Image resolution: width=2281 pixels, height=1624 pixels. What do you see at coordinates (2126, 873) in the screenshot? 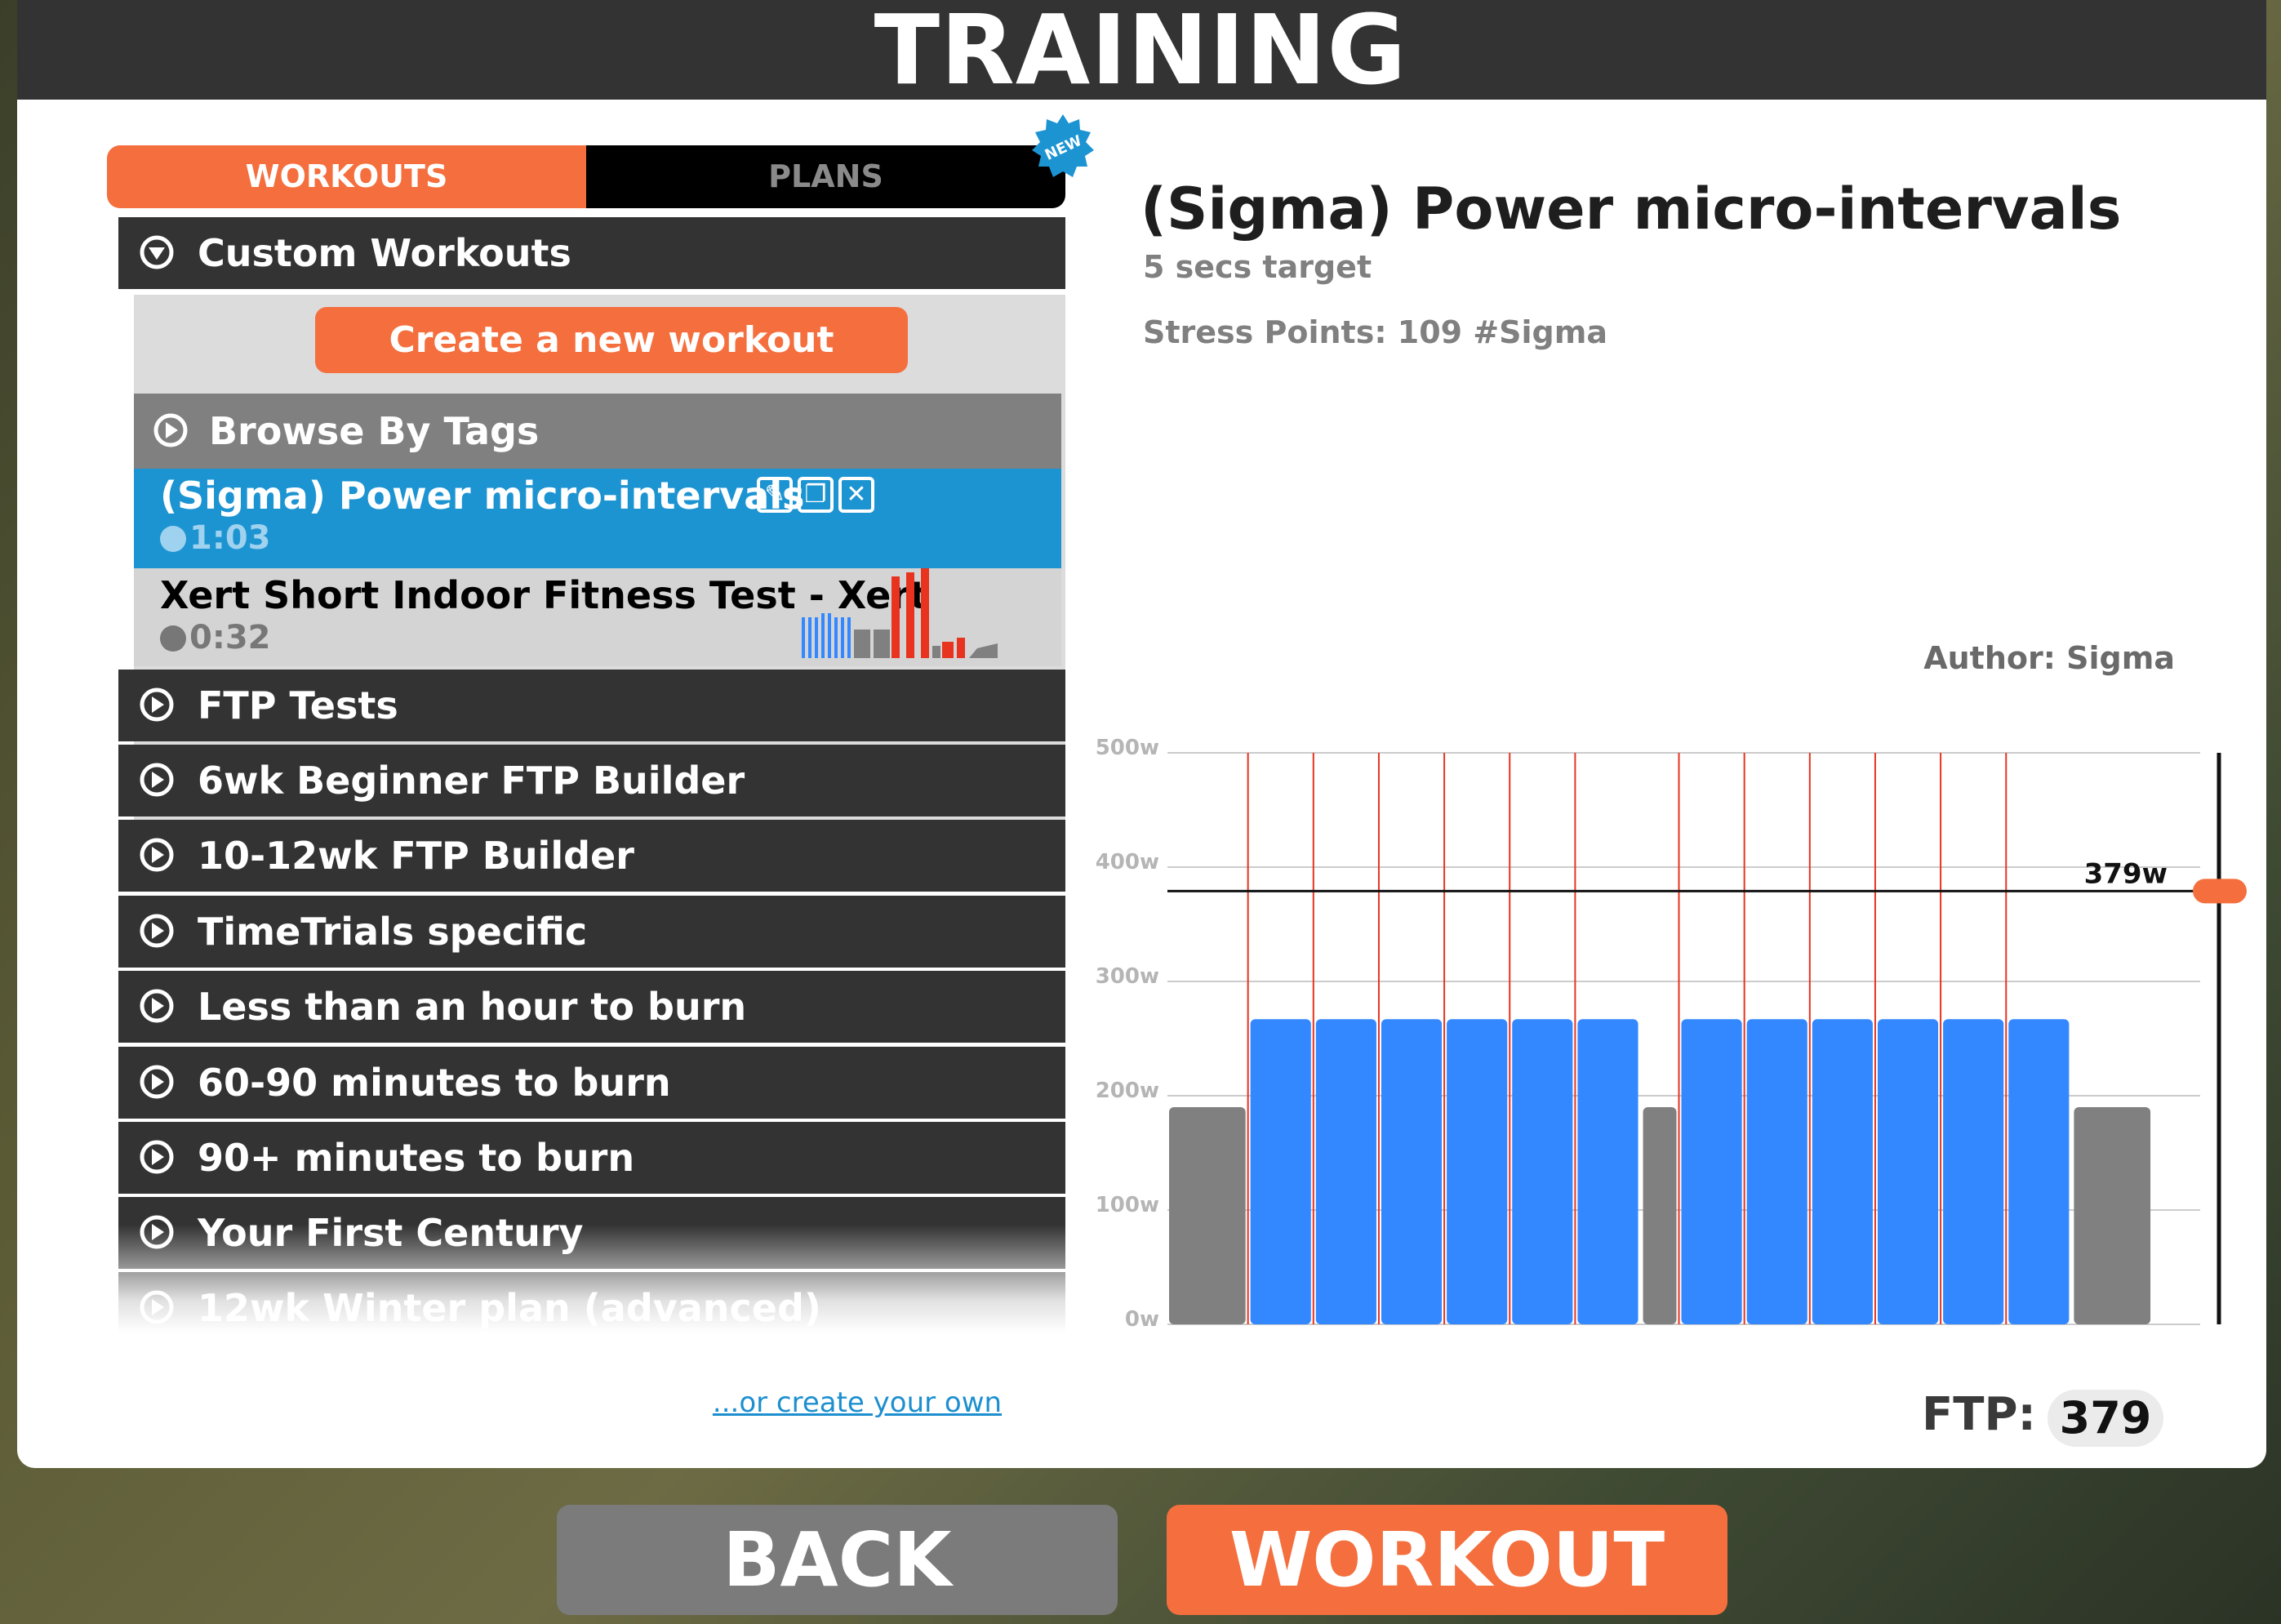
I see `ftp-line-label: 379w` at bounding box center [2126, 873].